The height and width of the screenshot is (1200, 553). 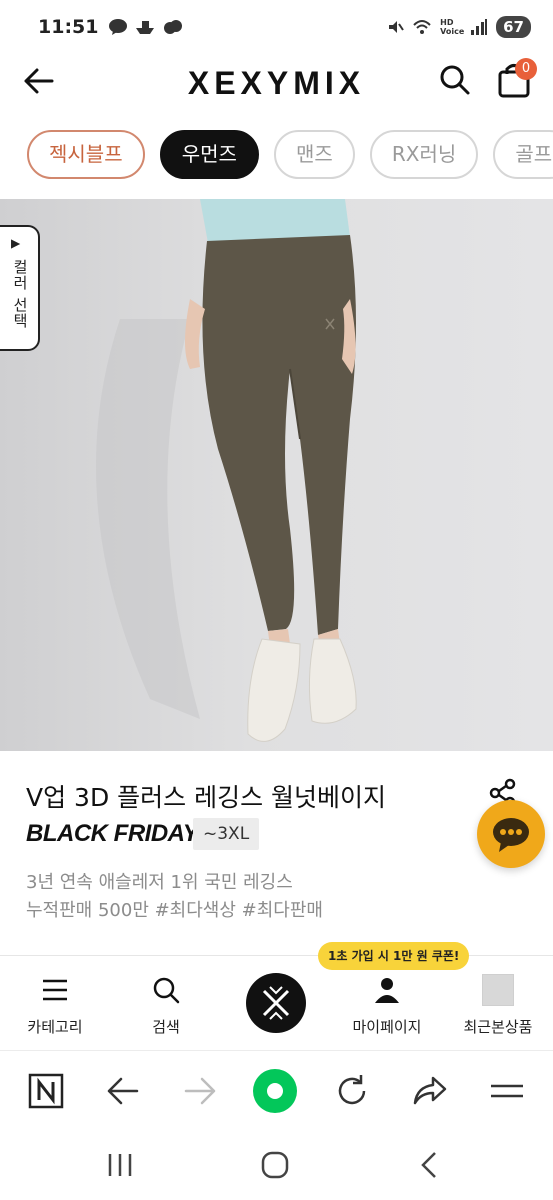 What do you see at coordinates (424, 154) in the screenshot?
I see `chip-rx-running: RX러닝` at bounding box center [424, 154].